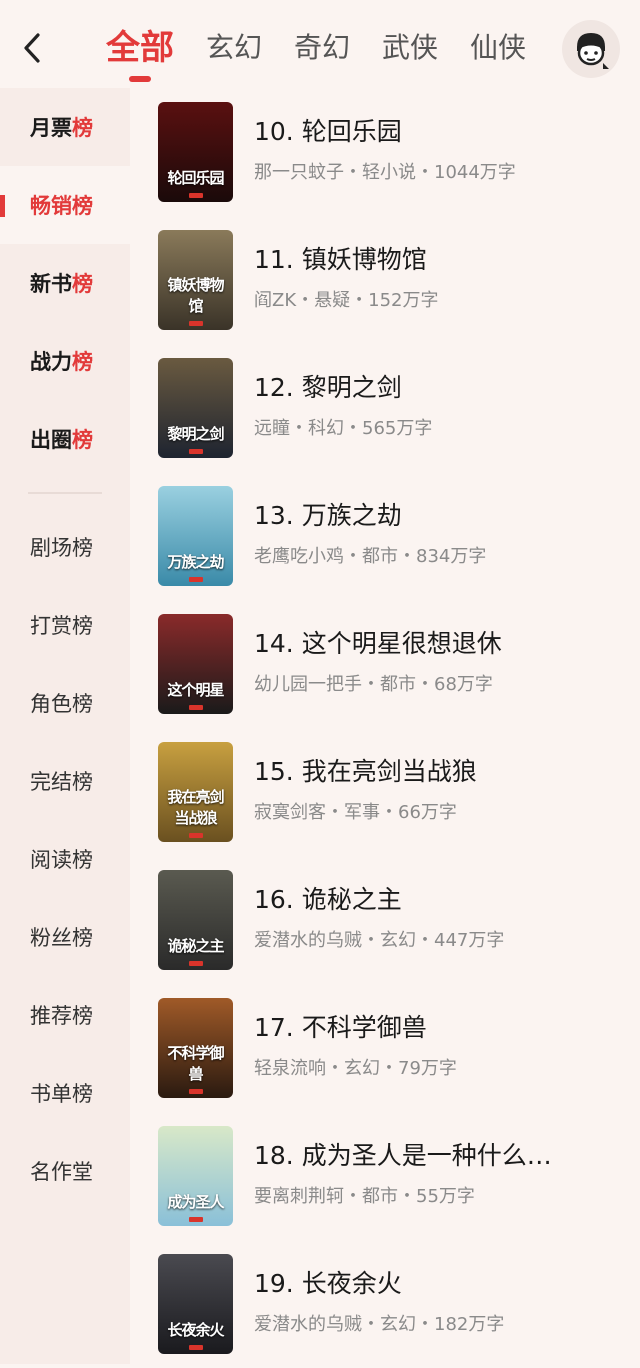 The image size is (640, 1368). What do you see at coordinates (195, 1304) in the screenshot?
I see `book-cover: 长夜余火` at bounding box center [195, 1304].